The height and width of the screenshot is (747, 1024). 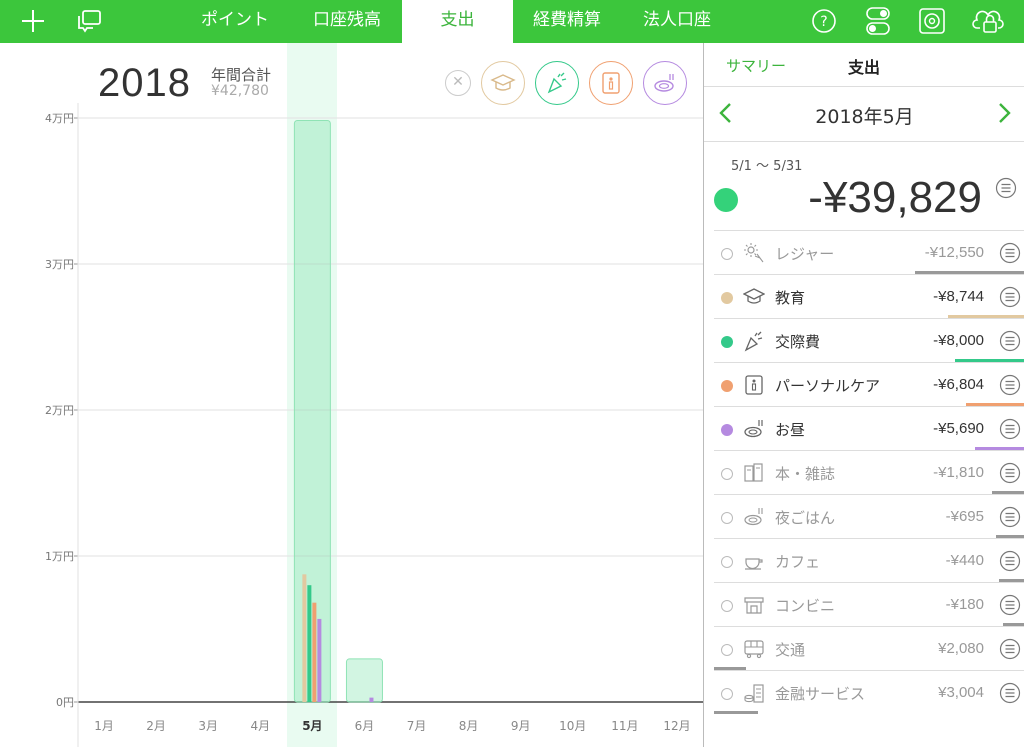 I want to click on category-amount: ¥3,004, so click(x=961, y=692).